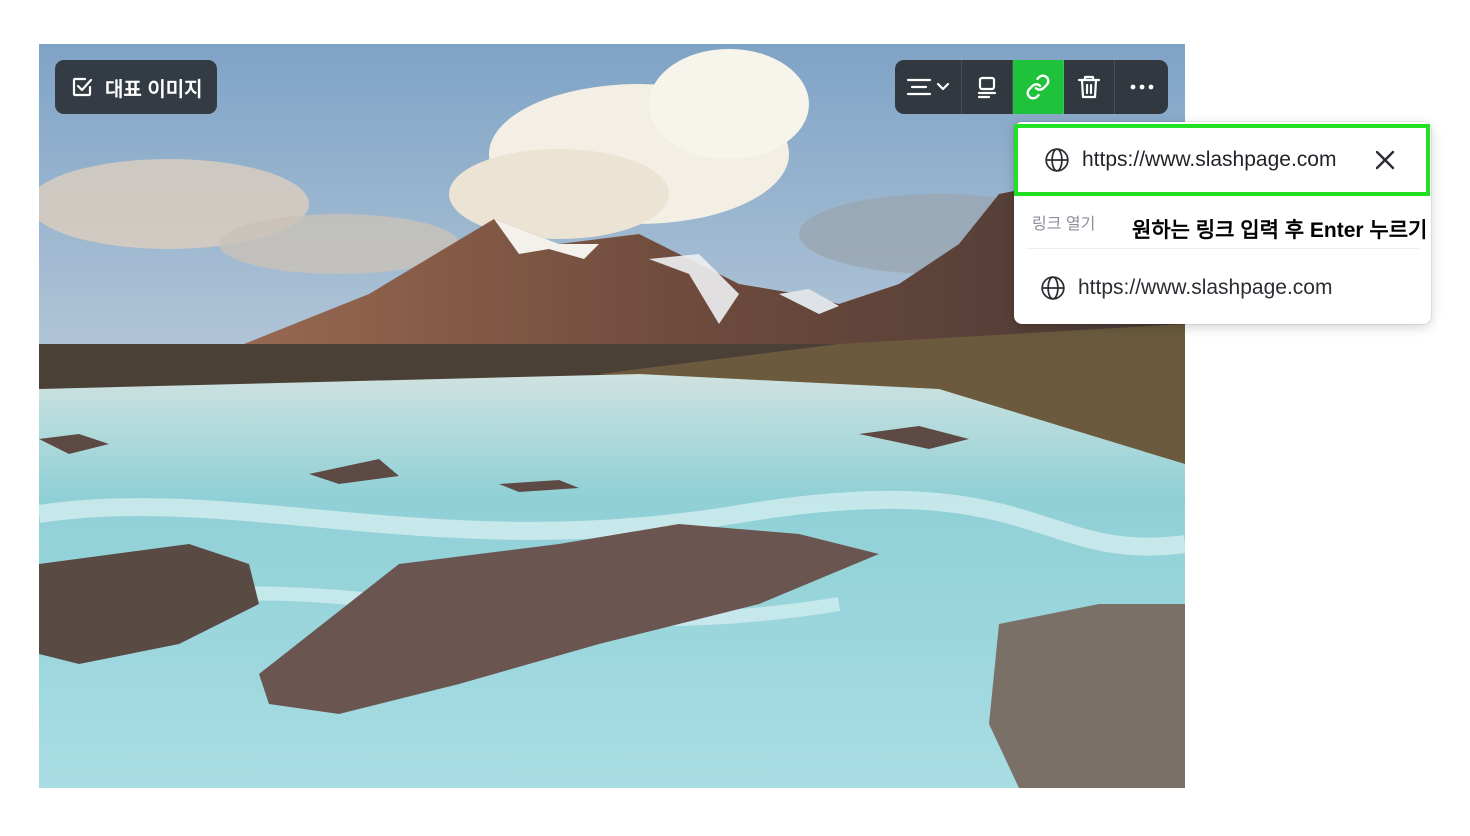 This screenshot has height=836, width=1470. I want to click on image-toolbar, so click(1031, 87).